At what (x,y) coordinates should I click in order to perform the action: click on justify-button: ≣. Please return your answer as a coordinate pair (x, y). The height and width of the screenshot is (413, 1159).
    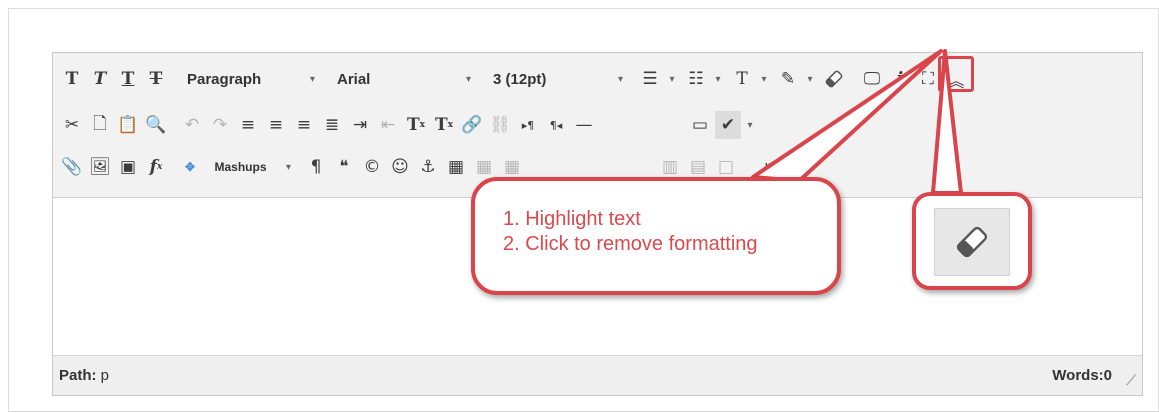
    Looking at the image, I should click on (332, 125).